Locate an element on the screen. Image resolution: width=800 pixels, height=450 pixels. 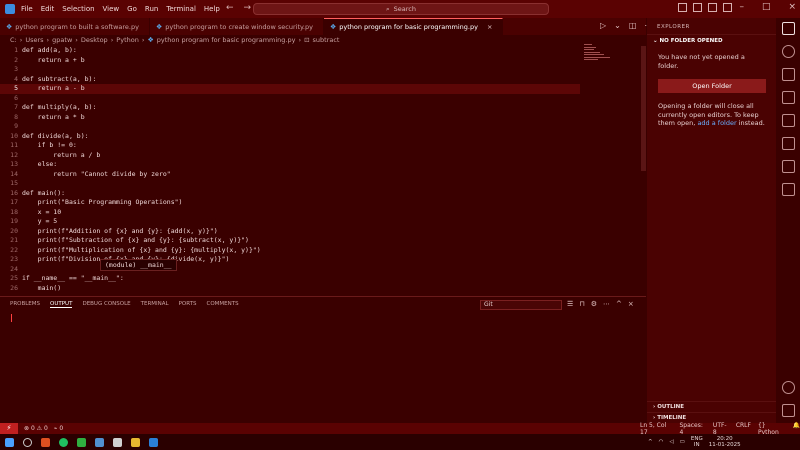
run-icon: ▷ is located at coordinates (603, 25).